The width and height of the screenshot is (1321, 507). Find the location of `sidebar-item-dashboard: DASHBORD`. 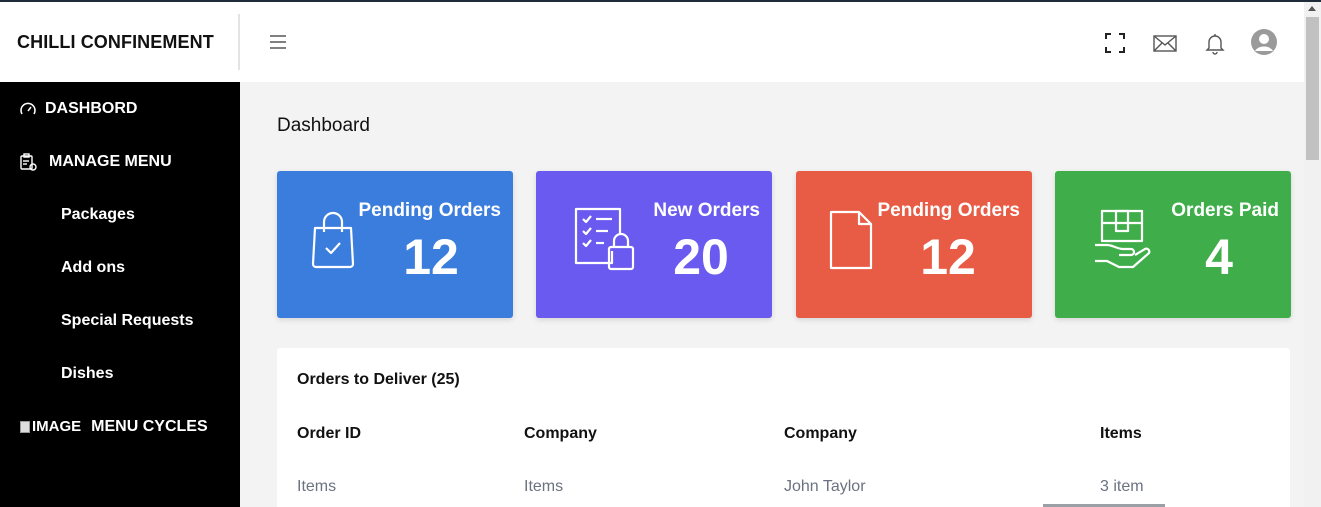

sidebar-item-dashboard: DASHBORD is located at coordinates (120, 108).